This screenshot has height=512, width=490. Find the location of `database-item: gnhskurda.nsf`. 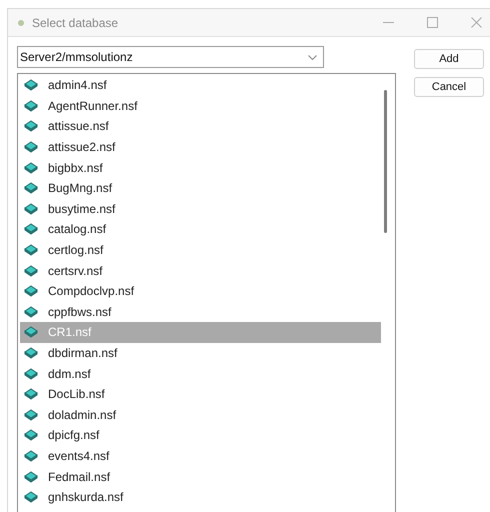

database-item: gnhskurda.nsf is located at coordinates (200, 497).